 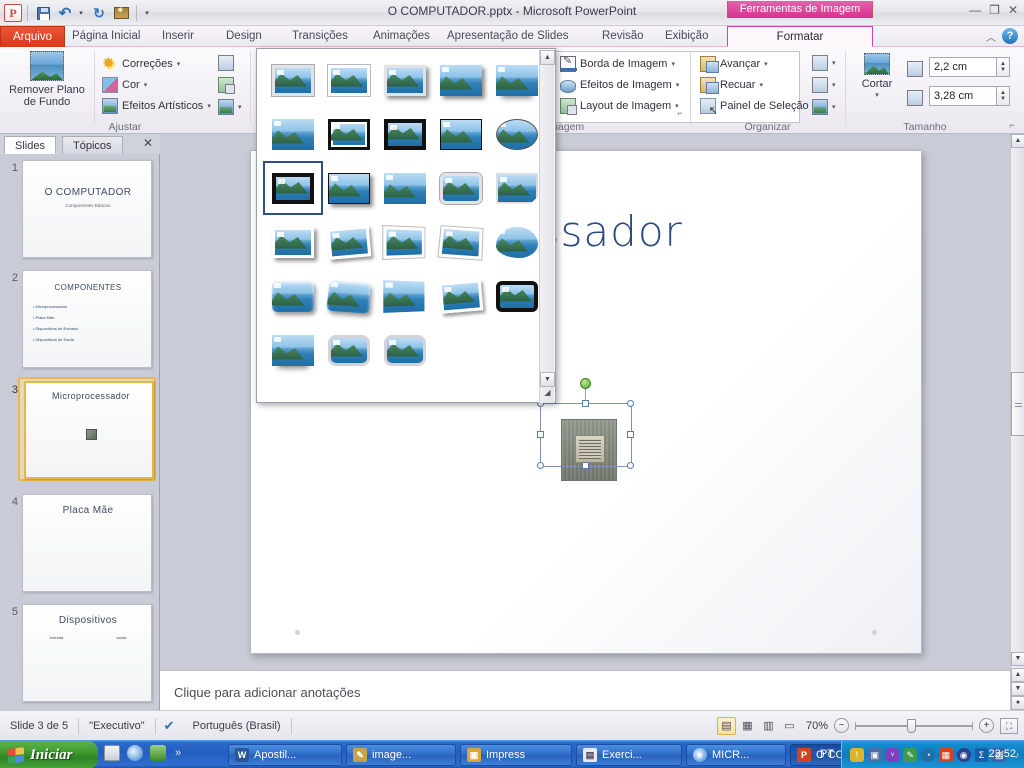 What do you see at coordinates (874, 755) in the screenshot?
I see `network-icon: ▣` at bounding box center [874, 755].